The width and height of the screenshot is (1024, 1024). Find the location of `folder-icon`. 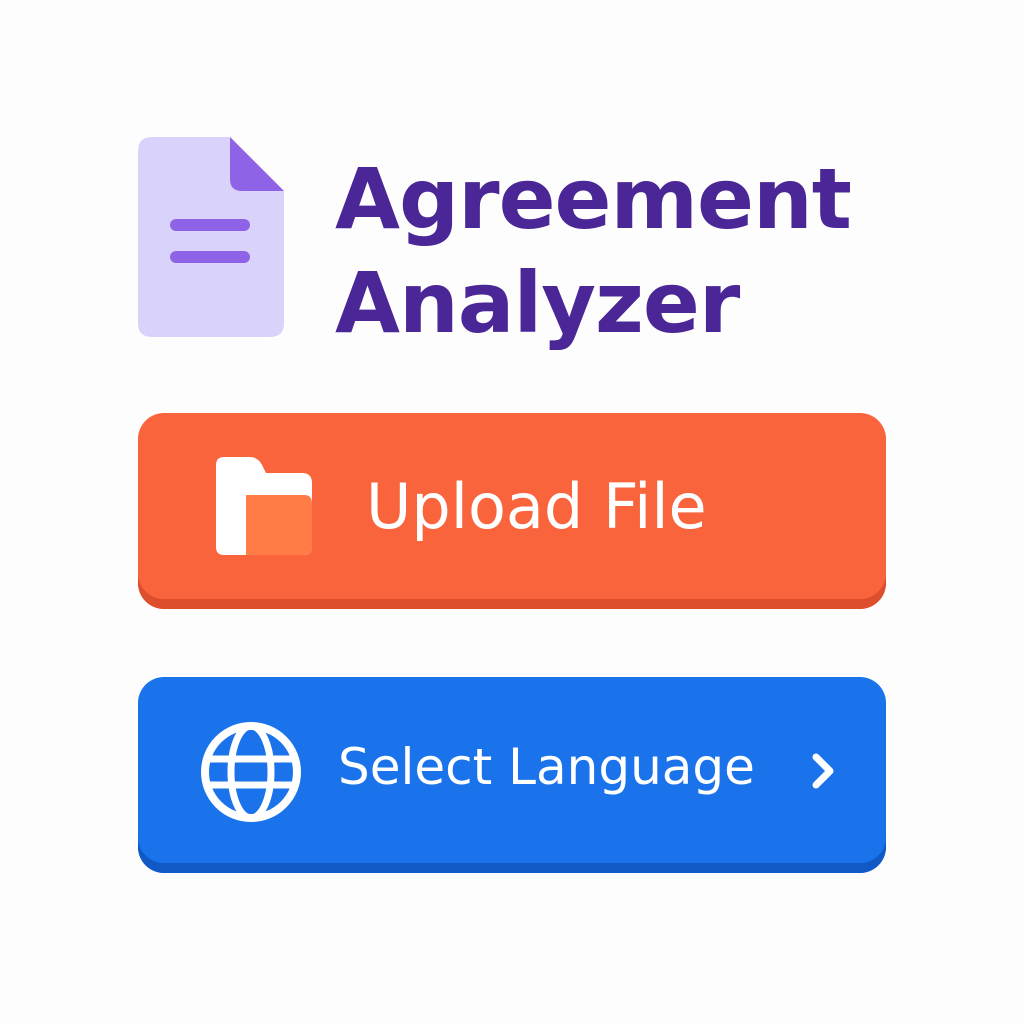

folder-icon is located at coordinates (264, 506).